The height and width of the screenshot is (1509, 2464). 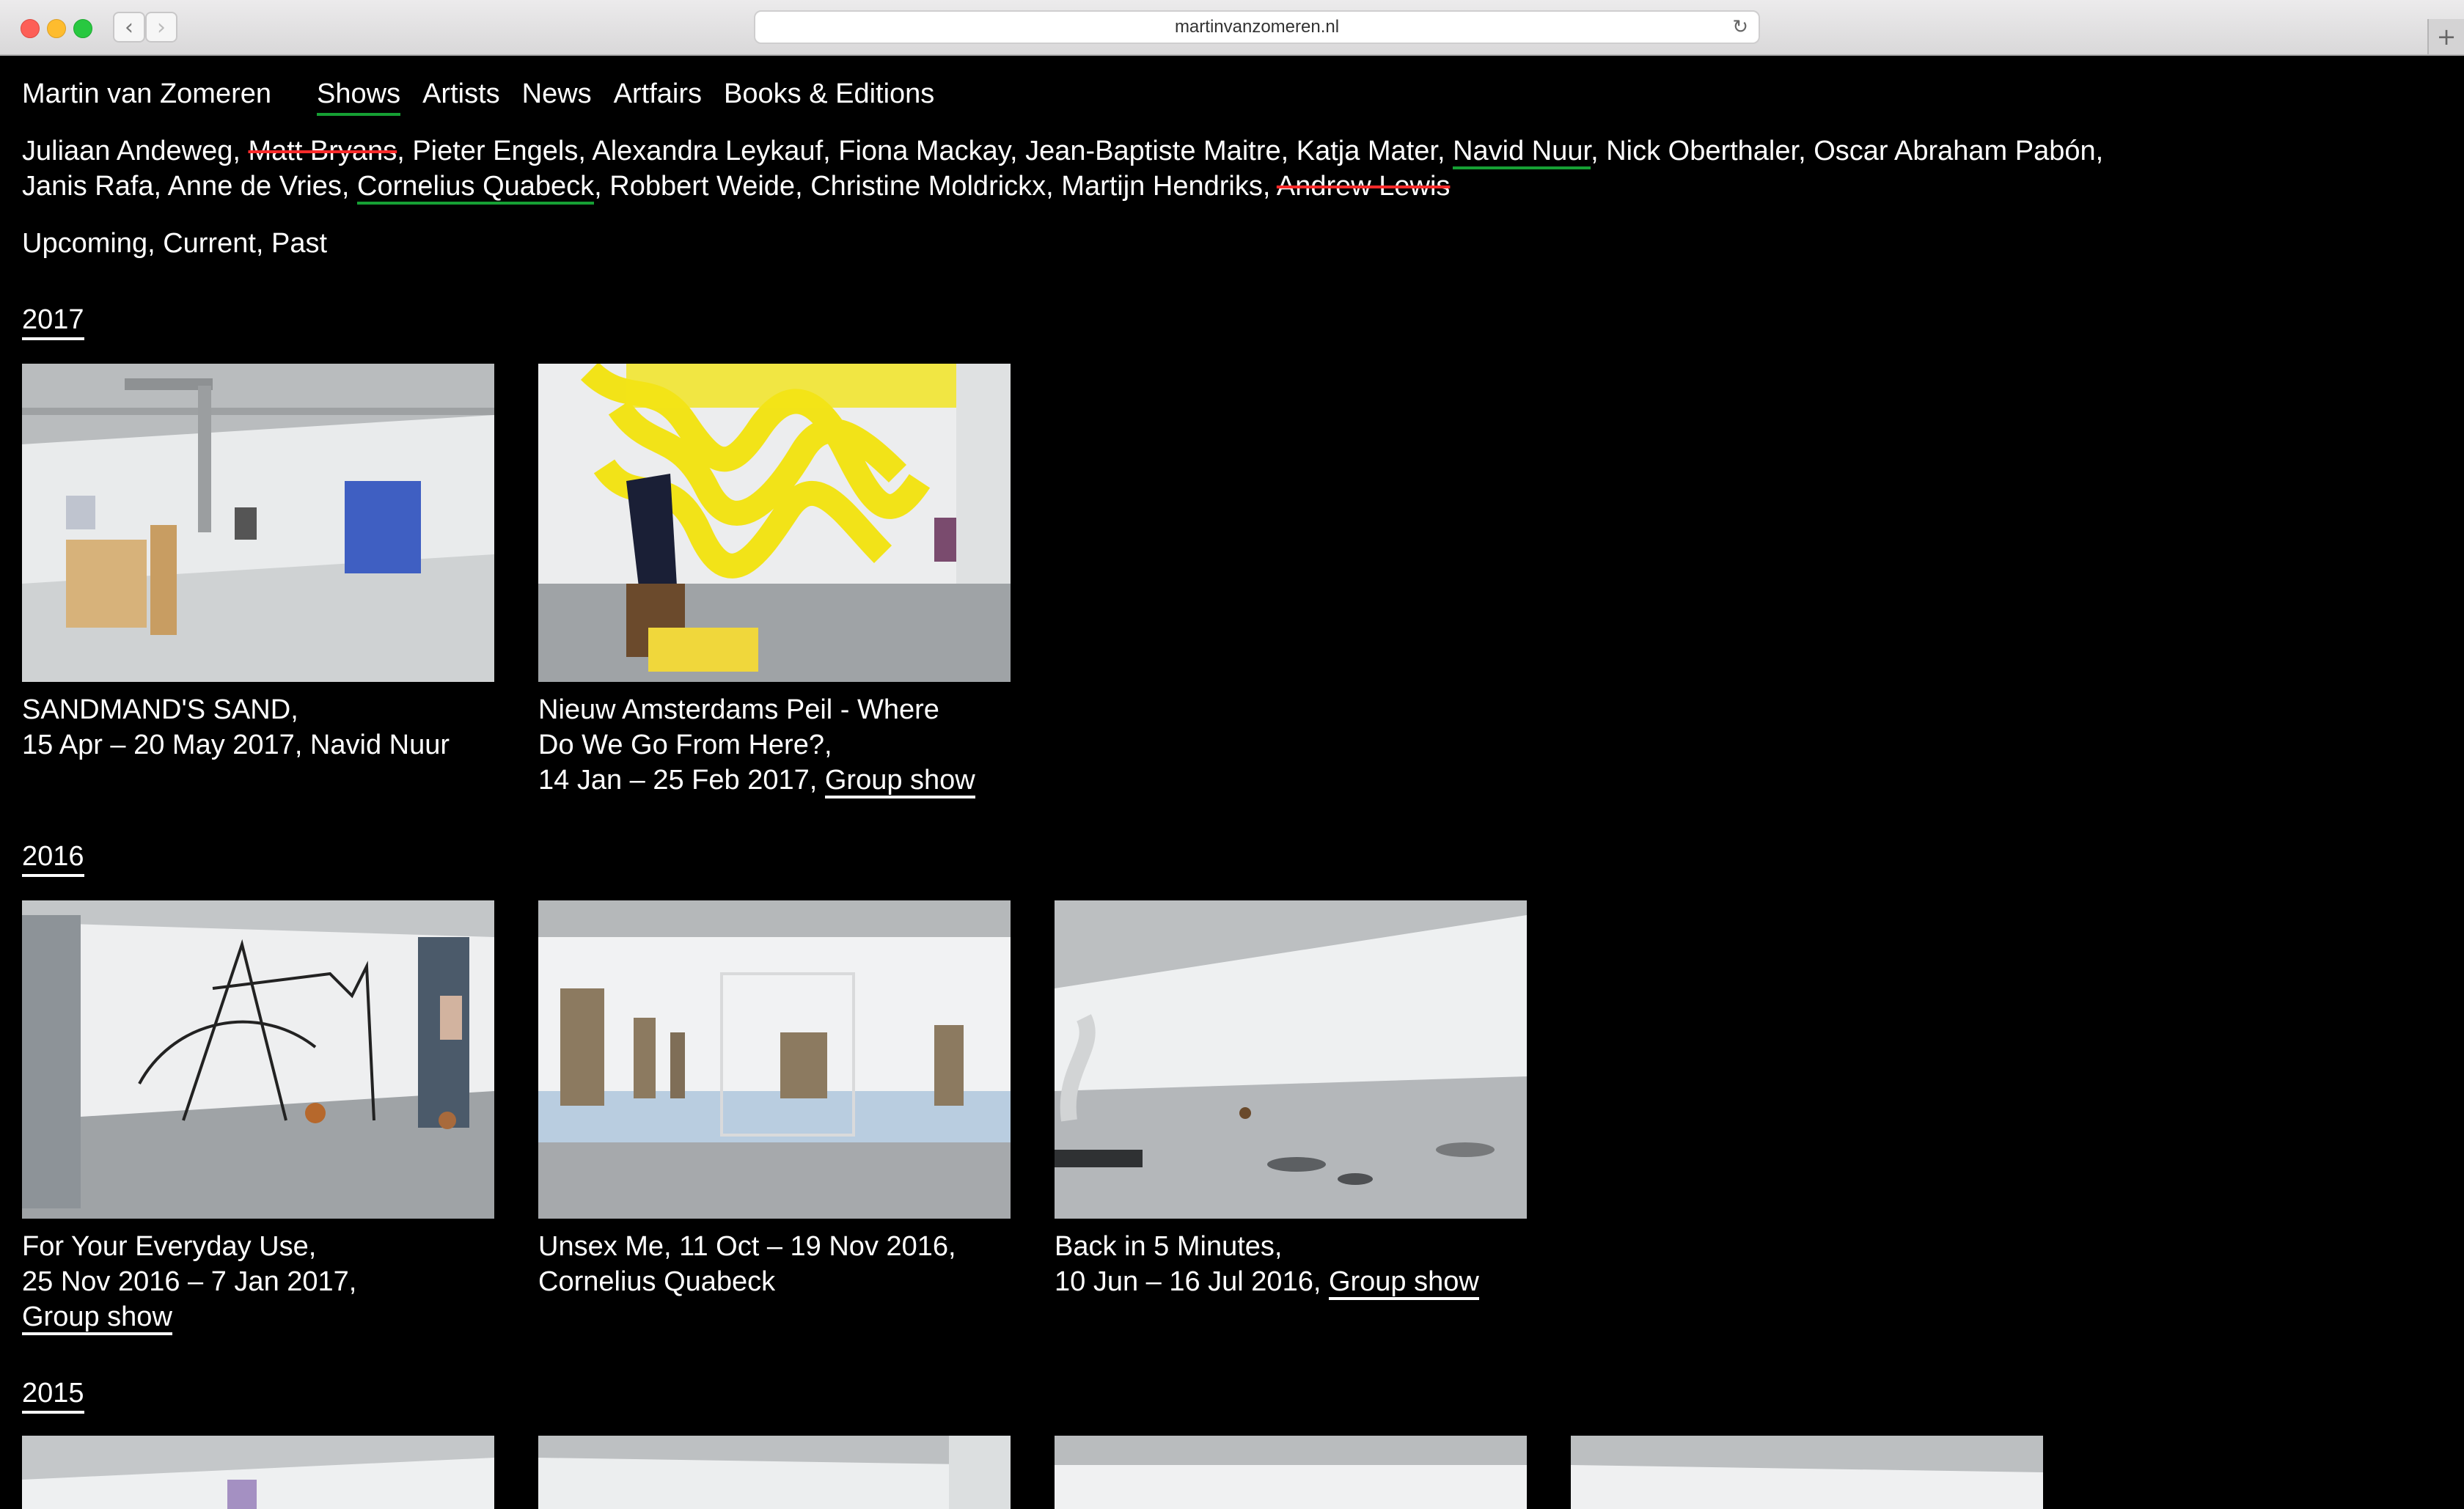 I want to click on show-title: SANDMAND'S SAND,, so click(x=160, y=710).